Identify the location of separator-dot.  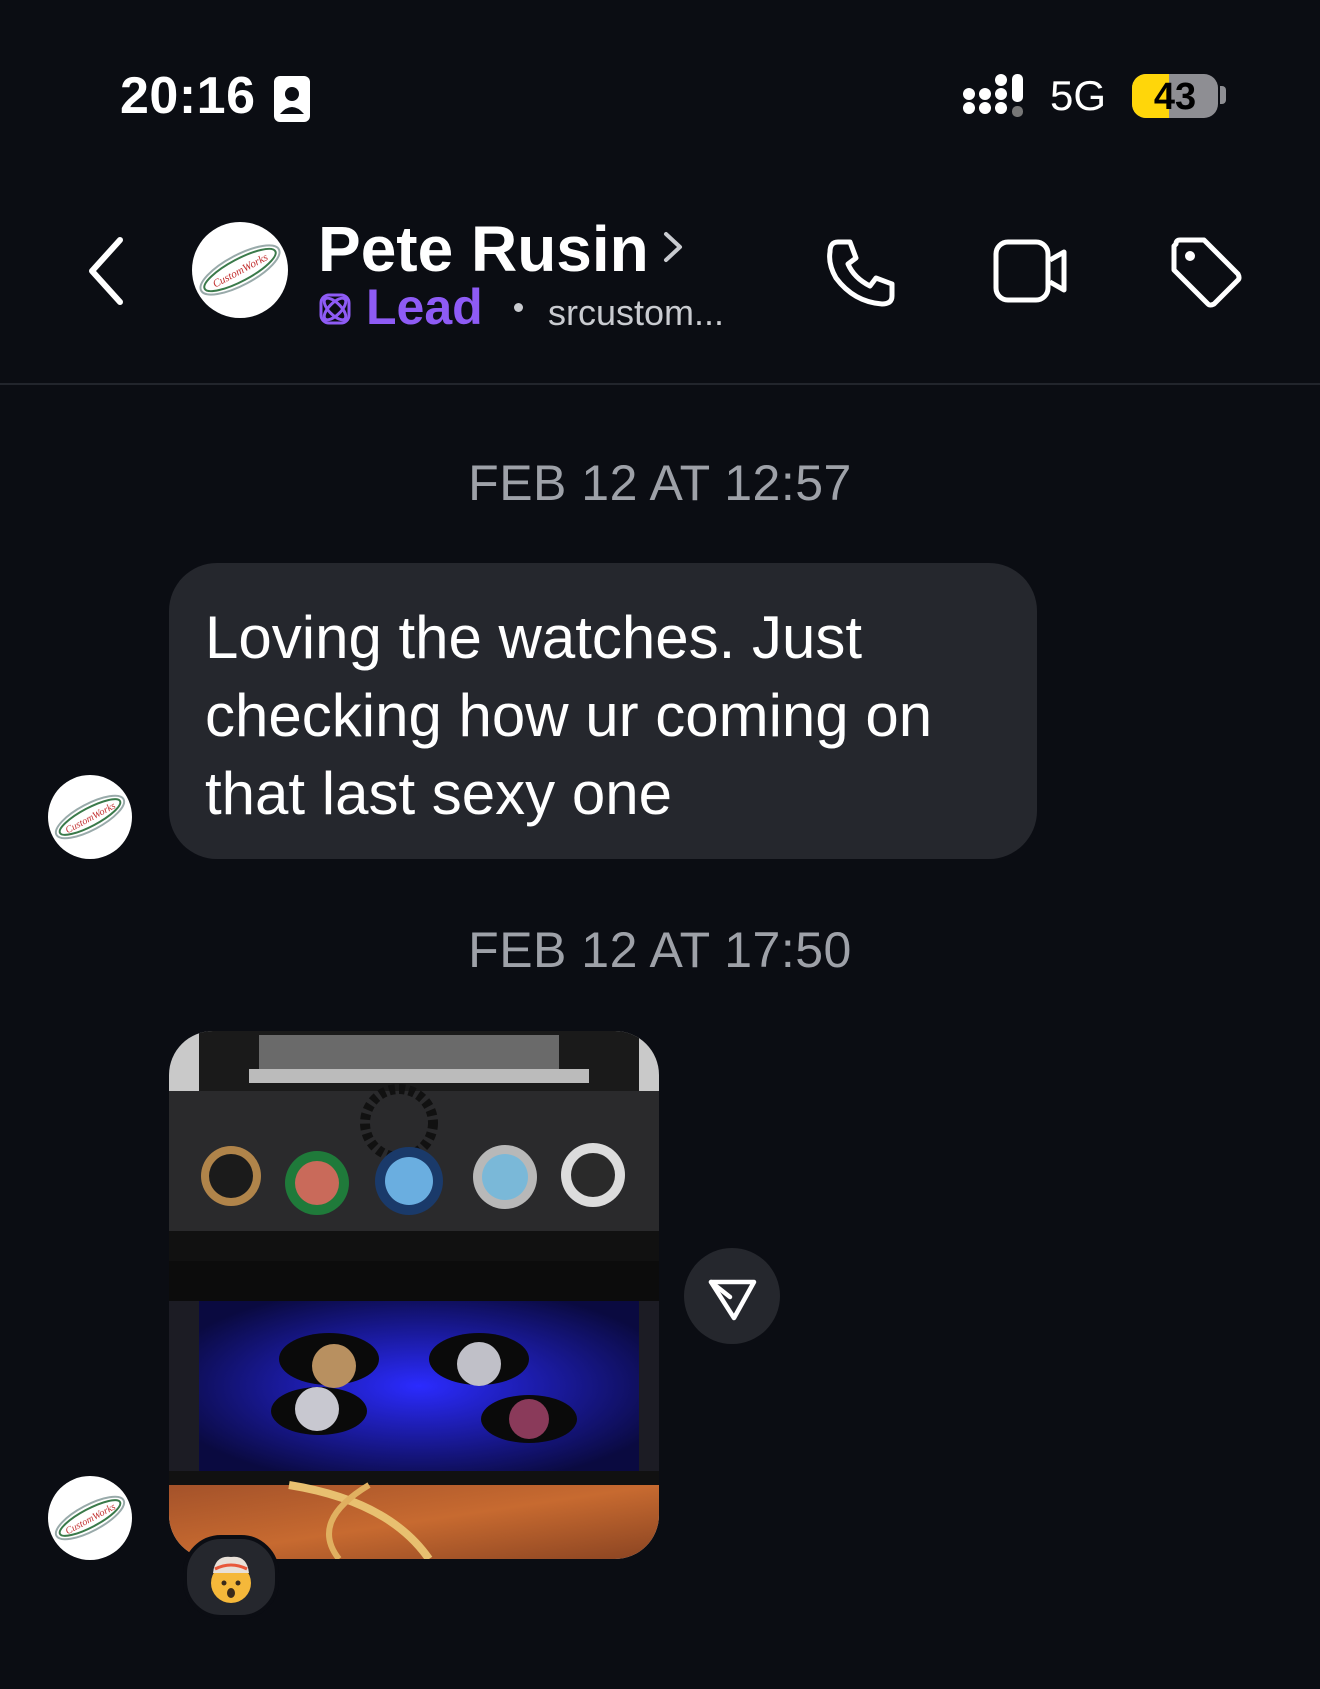
(518, 307).